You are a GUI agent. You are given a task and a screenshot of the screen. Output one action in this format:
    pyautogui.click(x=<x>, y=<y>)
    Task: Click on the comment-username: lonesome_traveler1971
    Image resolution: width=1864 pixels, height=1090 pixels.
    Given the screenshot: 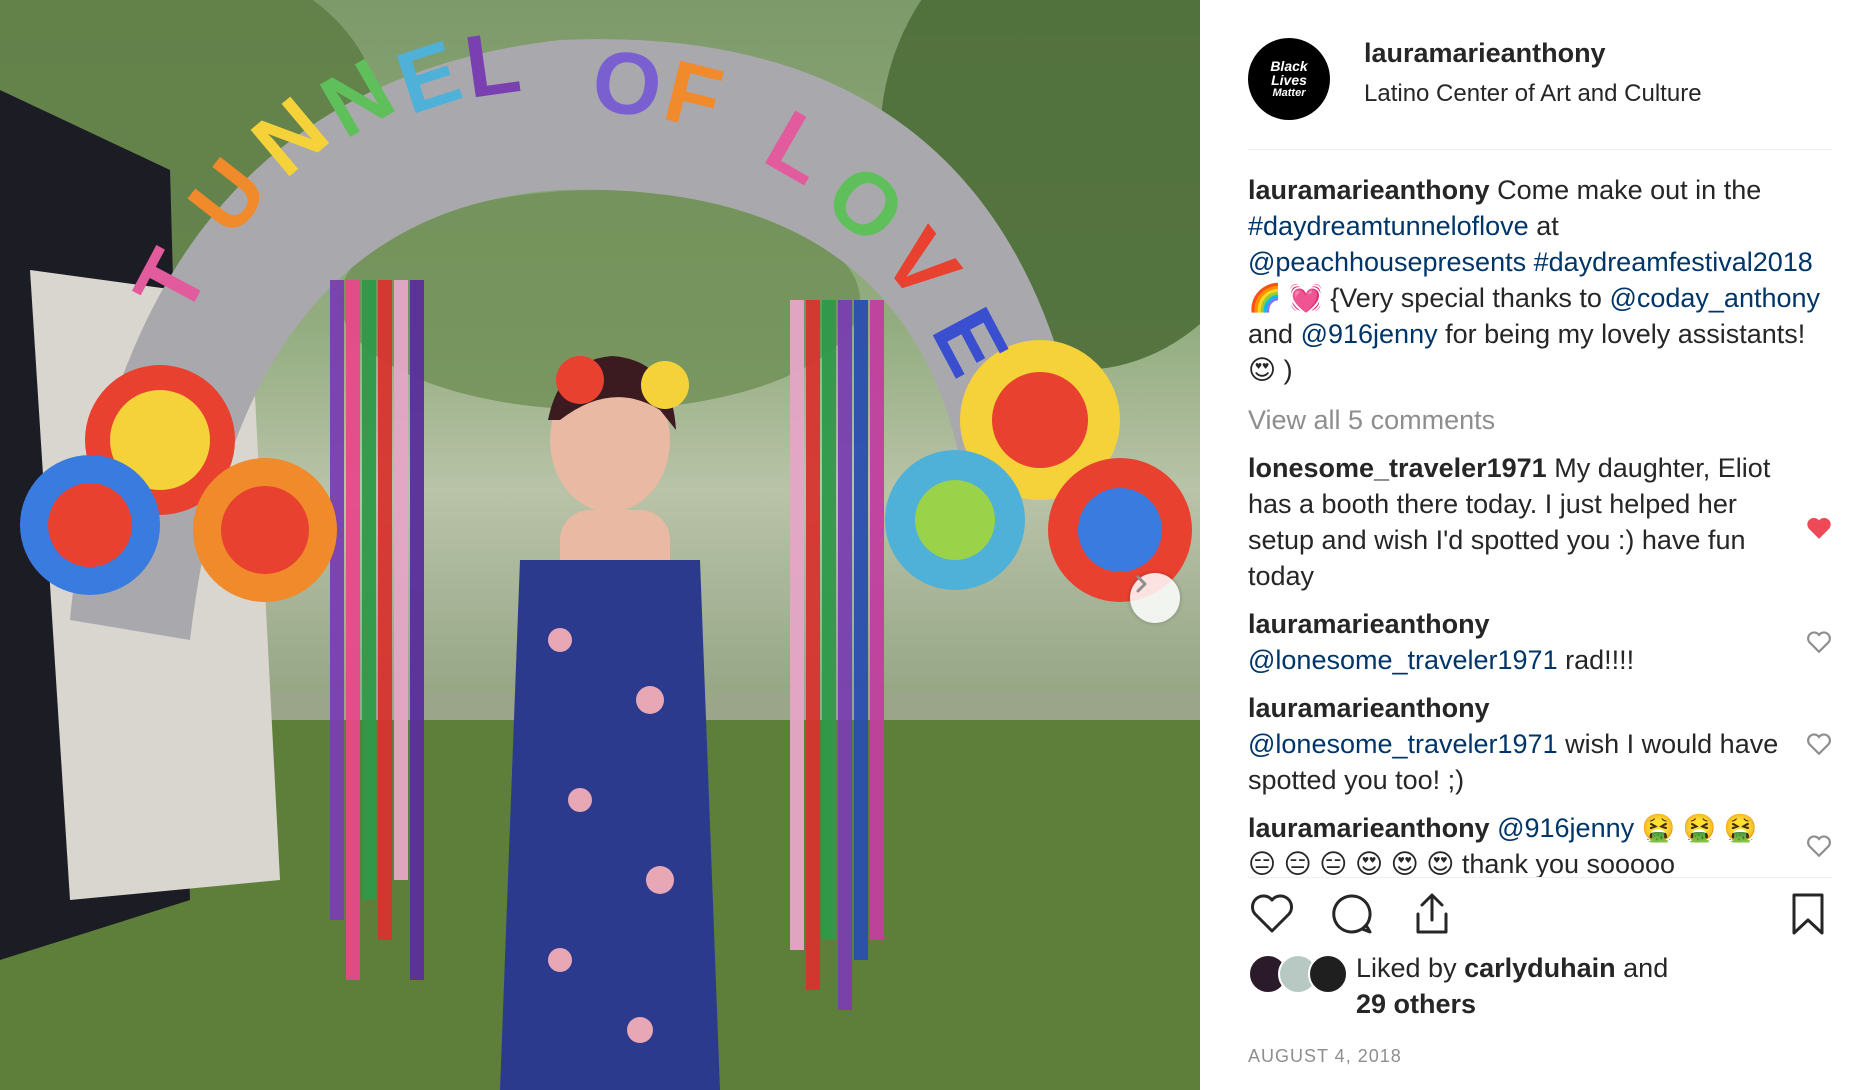 What is the action you would take?
    pyautogui.click(x=1397, y=468)
    